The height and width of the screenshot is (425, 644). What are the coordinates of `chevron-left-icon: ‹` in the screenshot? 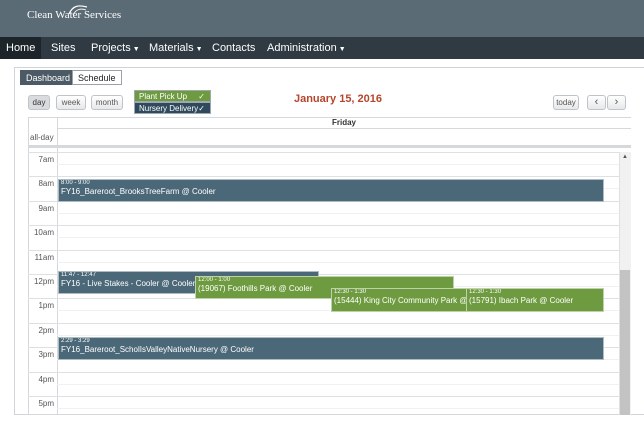 It's located at (596, 102).